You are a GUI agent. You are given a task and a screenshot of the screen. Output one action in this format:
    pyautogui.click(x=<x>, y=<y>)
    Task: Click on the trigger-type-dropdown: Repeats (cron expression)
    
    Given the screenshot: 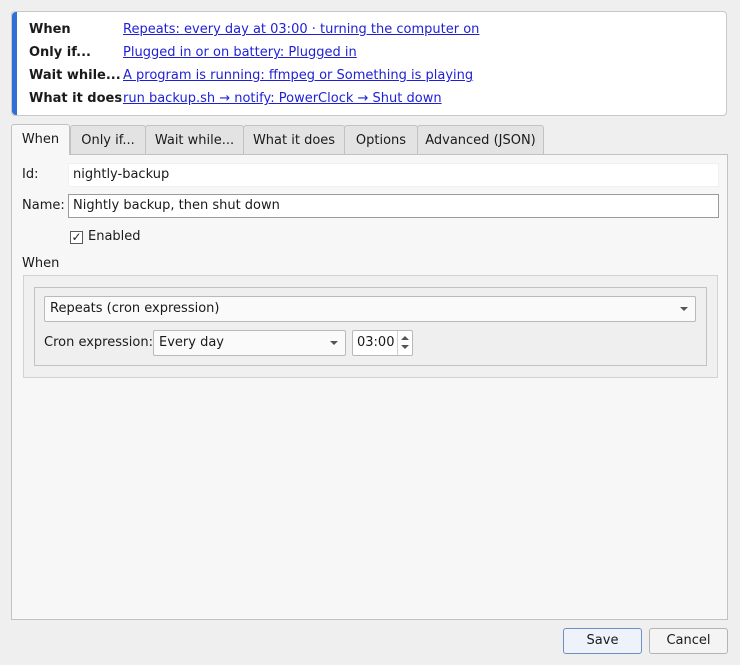 What is the action you would take?
    pyautogui.click(x=370, y=309)
    